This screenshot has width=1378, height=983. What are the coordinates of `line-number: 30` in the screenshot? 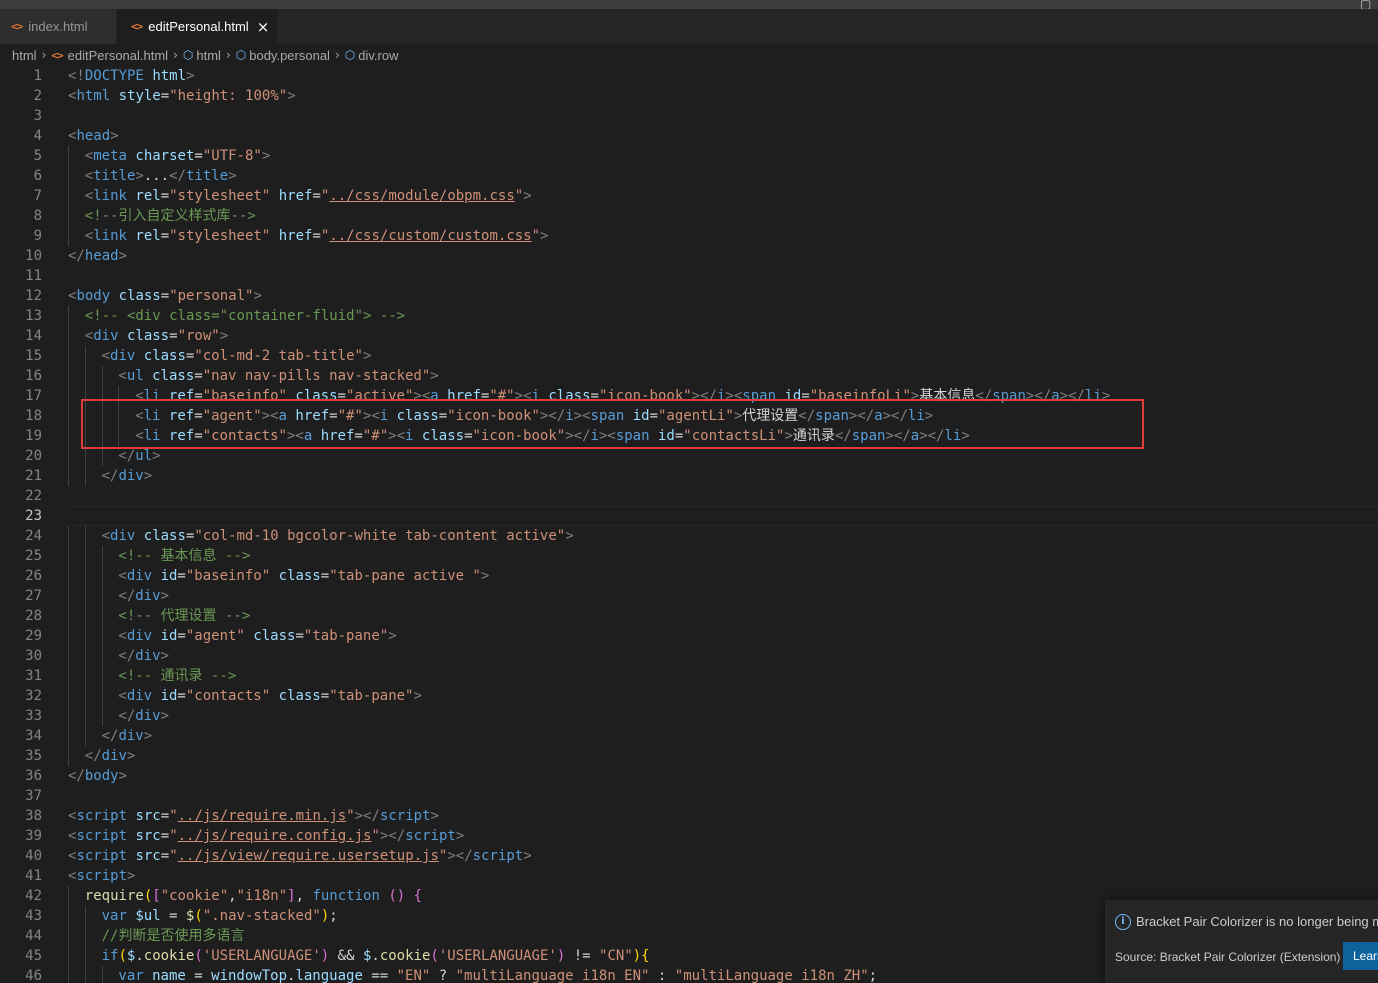 It's located at (33, 656).